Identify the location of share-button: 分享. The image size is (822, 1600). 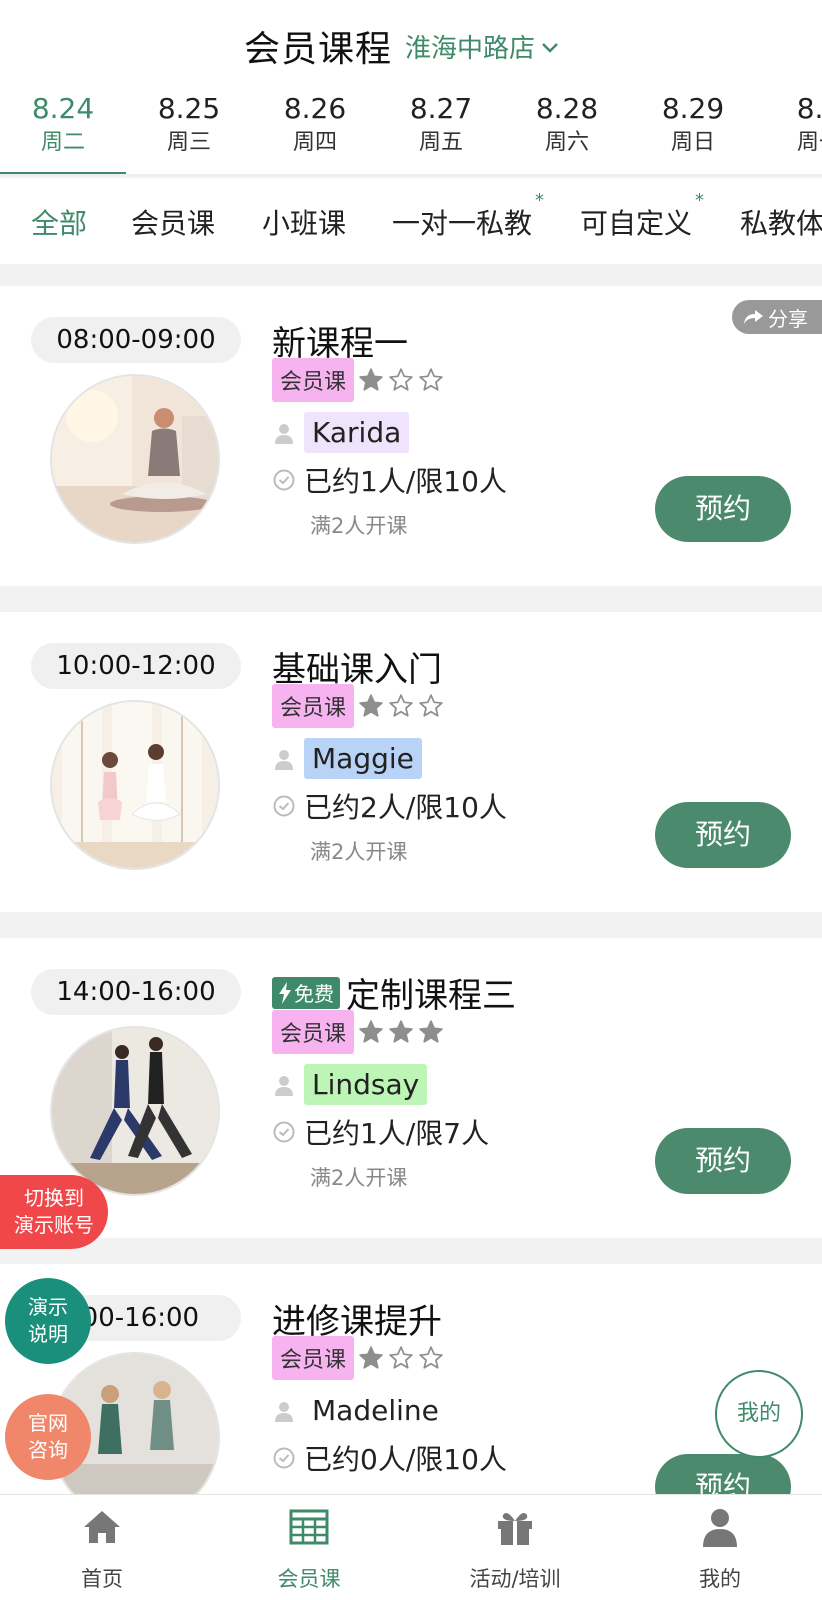
(777, 317).